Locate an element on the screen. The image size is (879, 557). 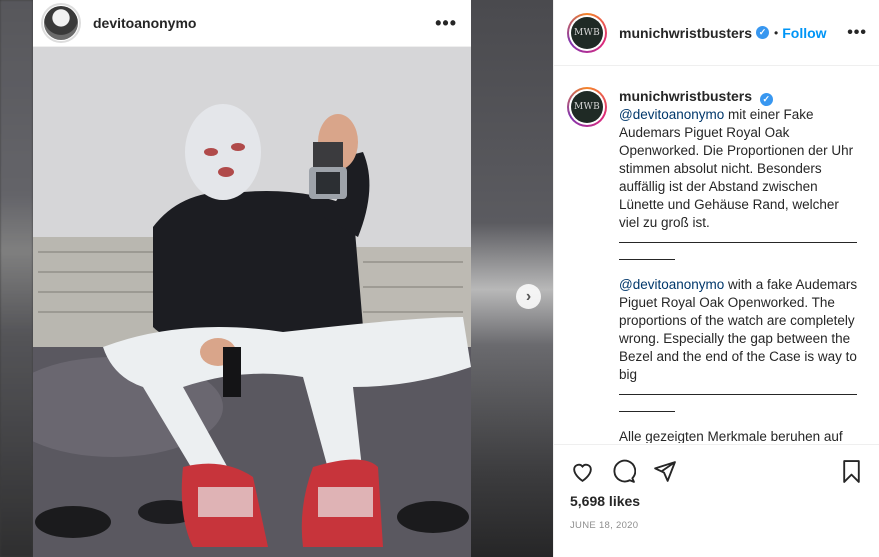
comment-icon is located at coordinates (623, 471).